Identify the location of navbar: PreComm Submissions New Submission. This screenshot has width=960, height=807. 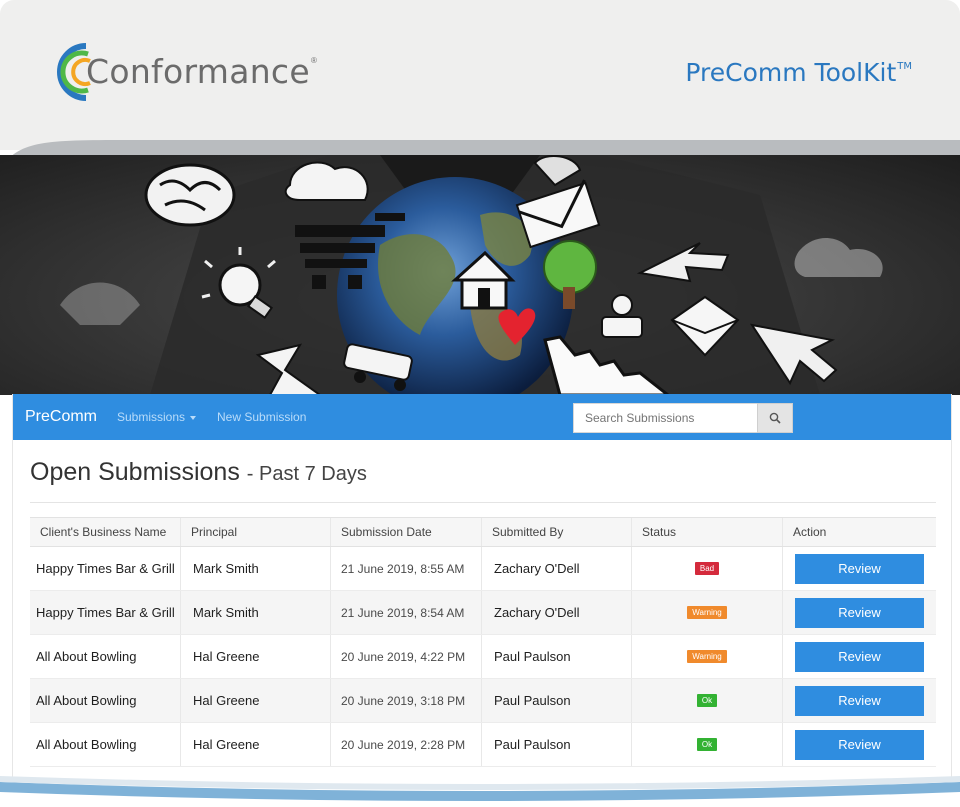
(482, 417).